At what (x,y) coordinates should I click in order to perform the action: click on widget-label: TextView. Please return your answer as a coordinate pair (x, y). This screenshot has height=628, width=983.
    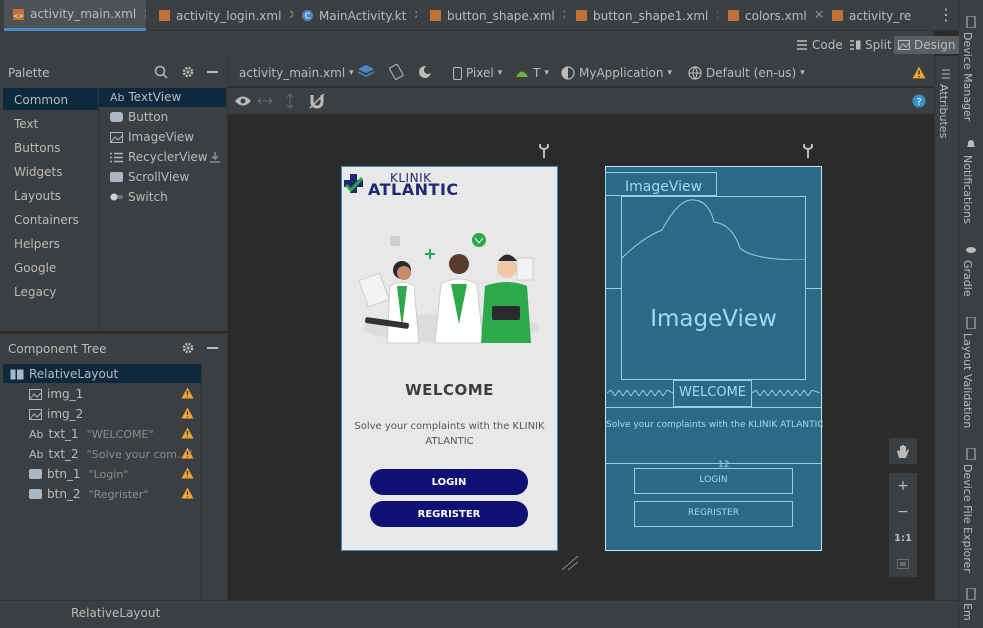
    Looking at the image, I should click on (155, 97).